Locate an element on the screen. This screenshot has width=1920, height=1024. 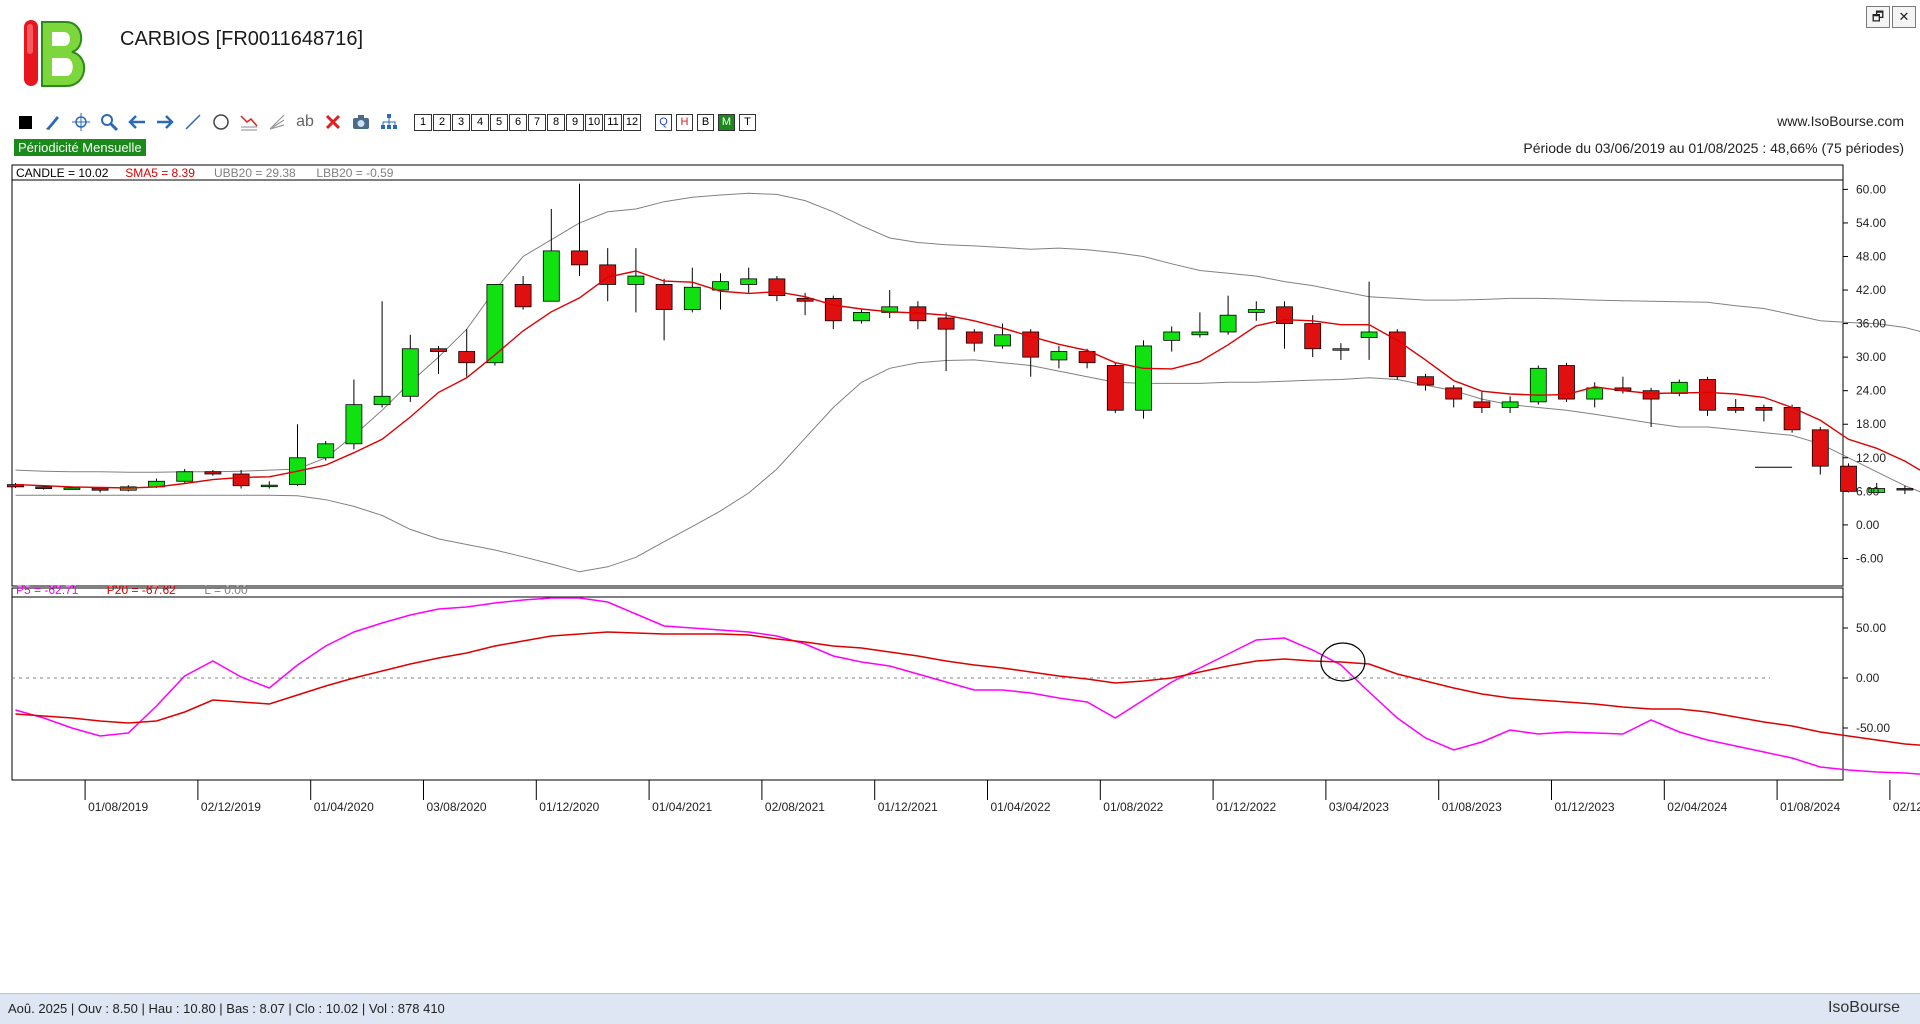
oscillator-tick-label: 50.00 is located at coordinates (1871, 628).